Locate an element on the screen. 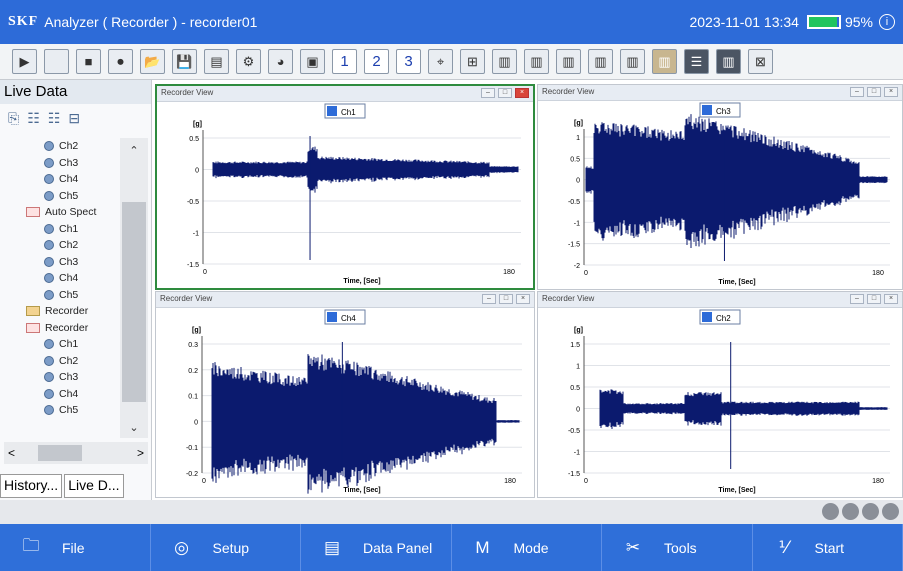 This screenshot has width=903, height=571. collapse-tree-icon: ☷ is located at coordinates (54, 118).